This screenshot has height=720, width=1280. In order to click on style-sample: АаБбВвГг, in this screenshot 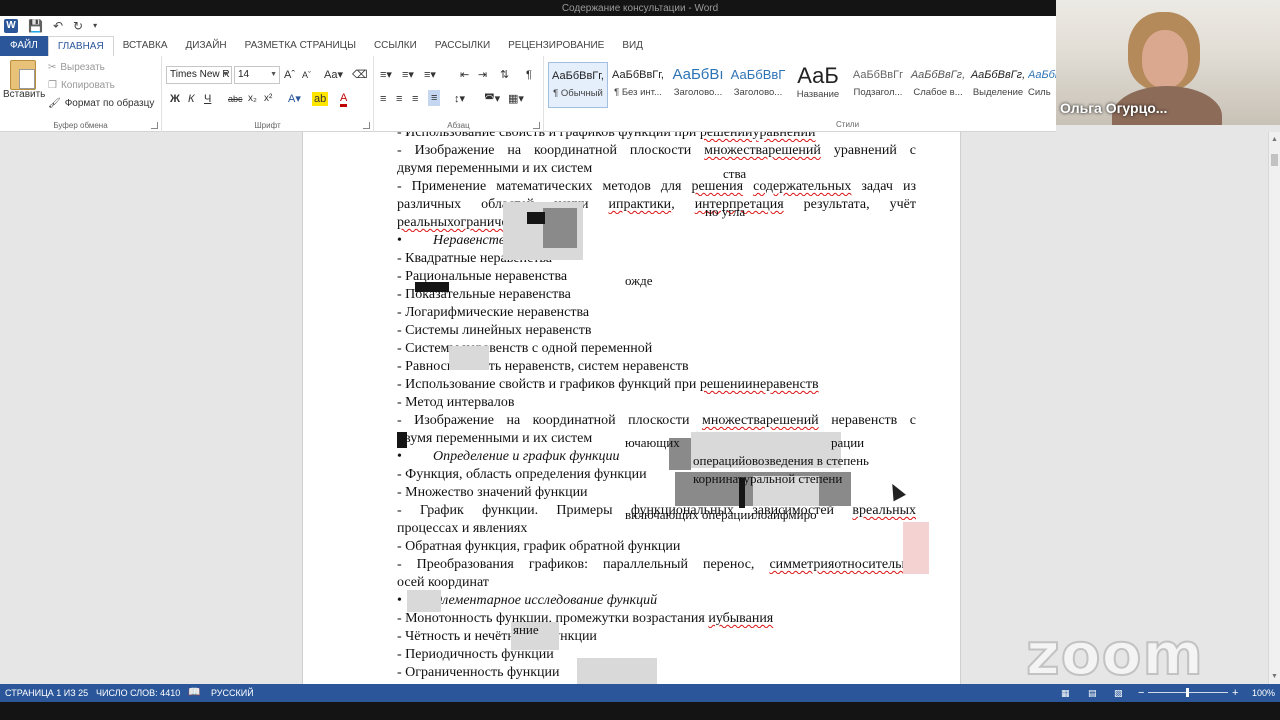, I will do `click(638, 75)`.